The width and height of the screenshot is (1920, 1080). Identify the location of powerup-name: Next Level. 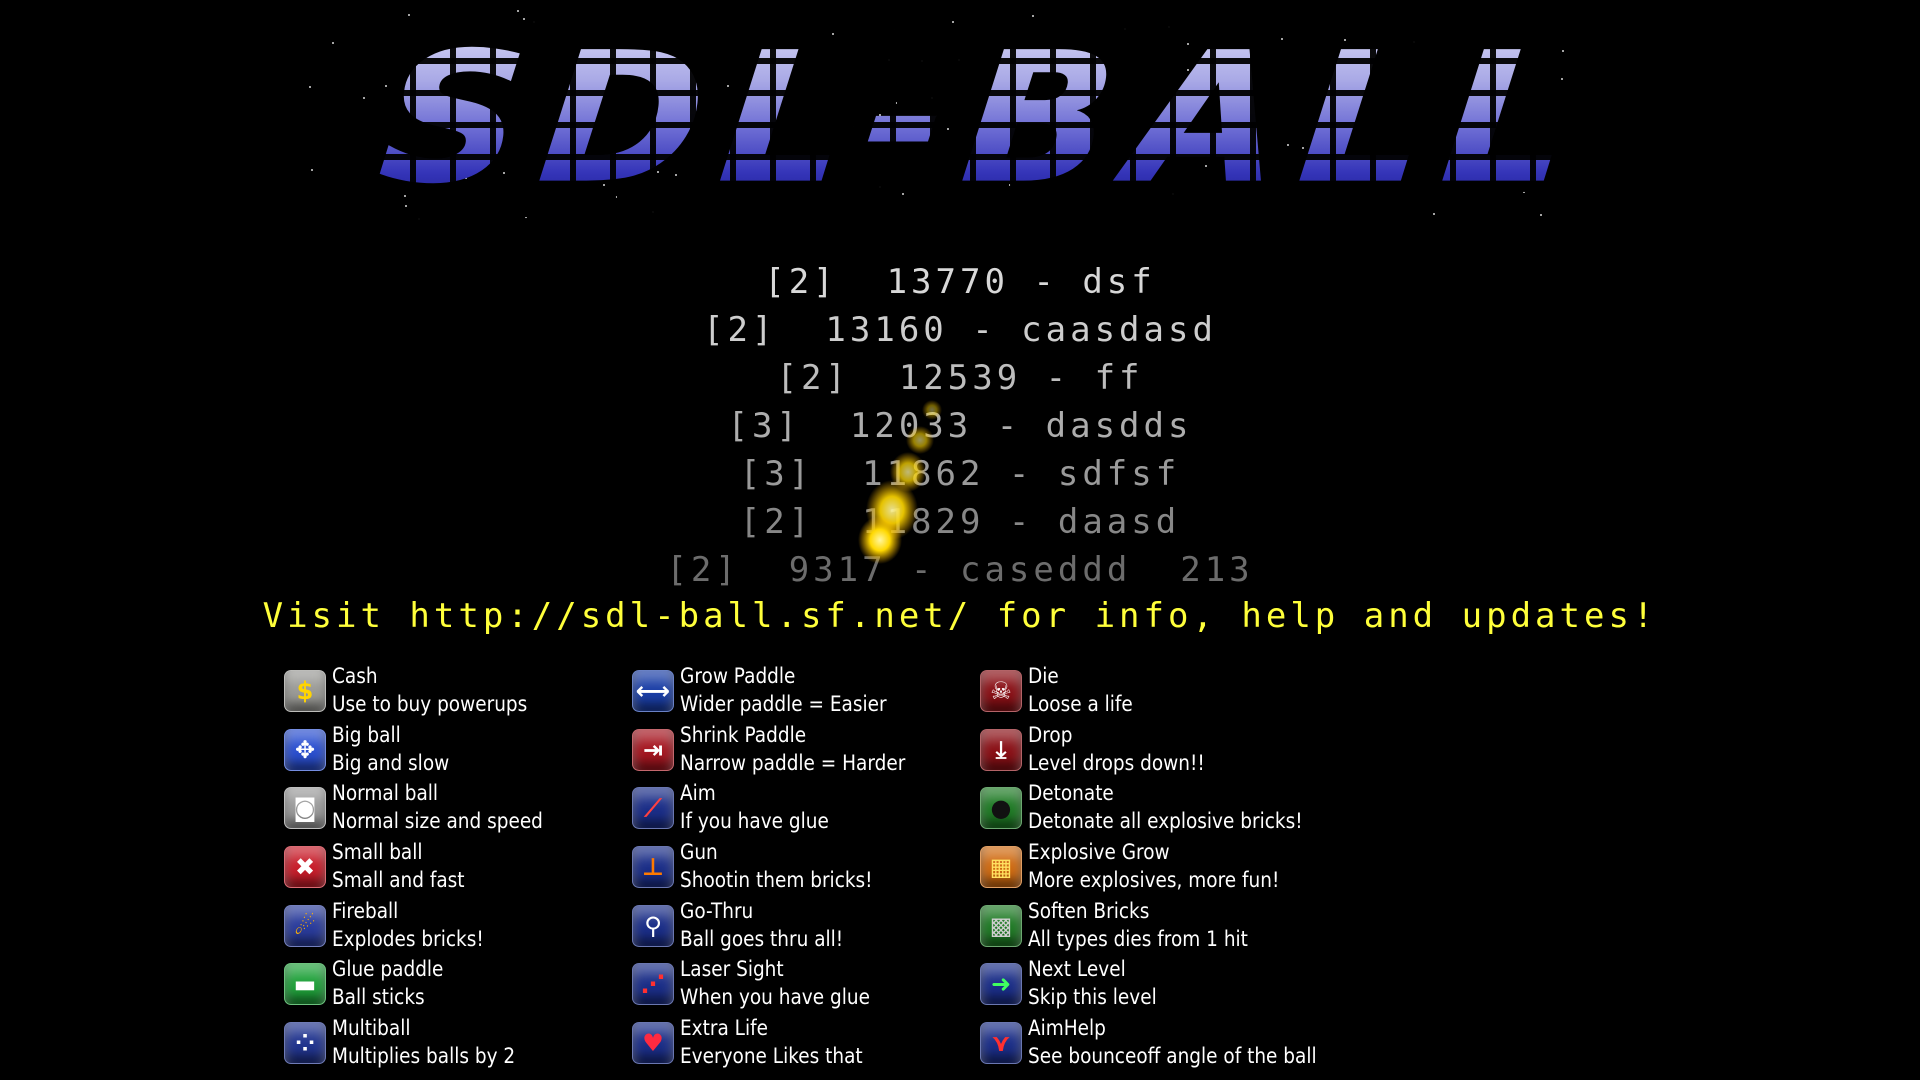
(1077, 969).